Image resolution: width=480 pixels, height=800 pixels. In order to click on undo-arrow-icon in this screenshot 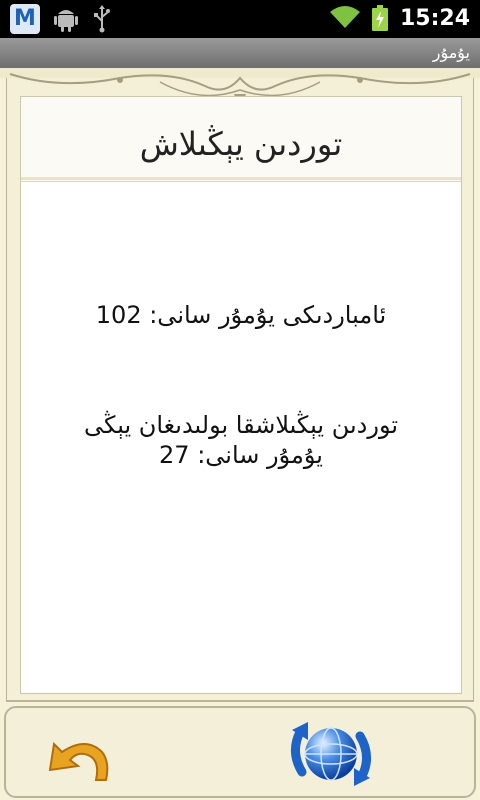, I will do `click(78, 761)`.